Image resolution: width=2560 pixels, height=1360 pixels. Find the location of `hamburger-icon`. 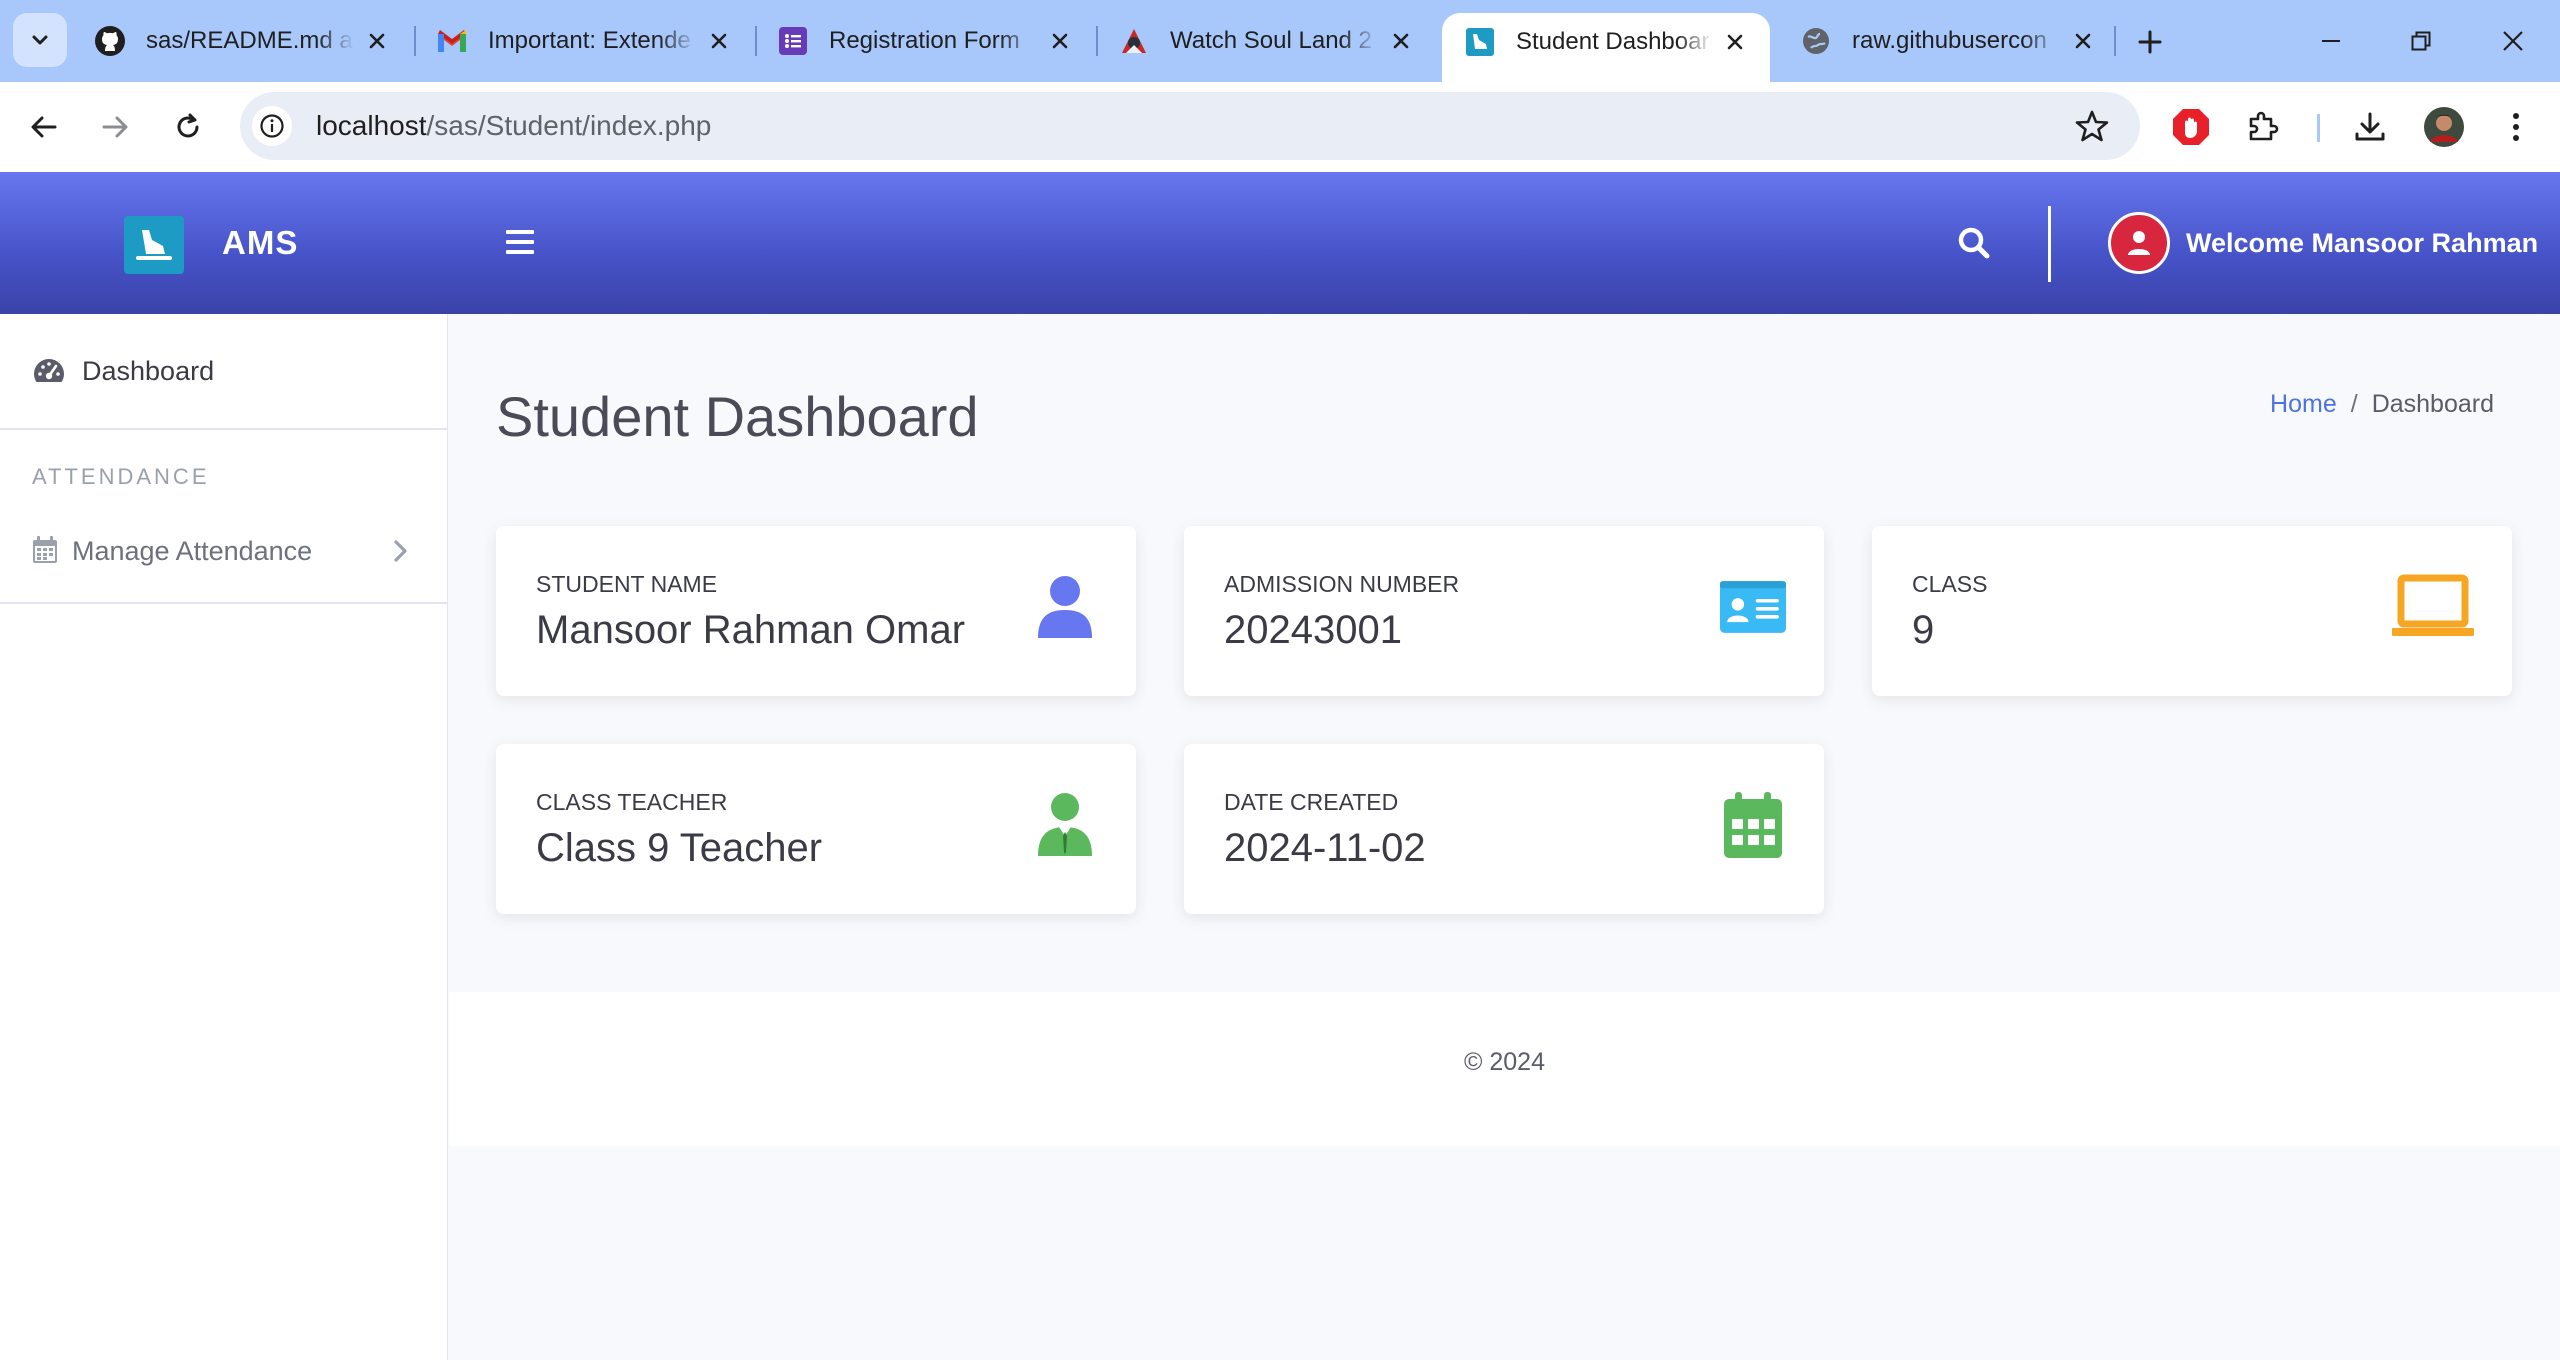

hamburger-icon is located at coordinates (520, 242).